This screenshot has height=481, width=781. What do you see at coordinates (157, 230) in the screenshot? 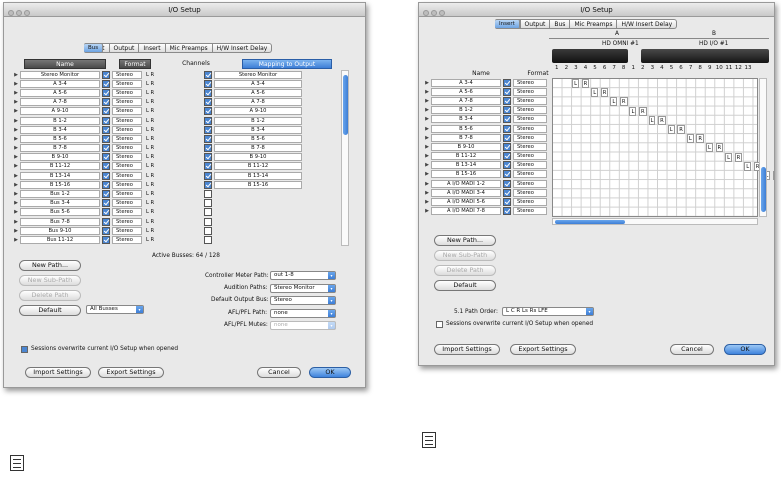
I see `table-row: ▶ Bus 9-10 Stereo L R` at bounding box center [157, 230].